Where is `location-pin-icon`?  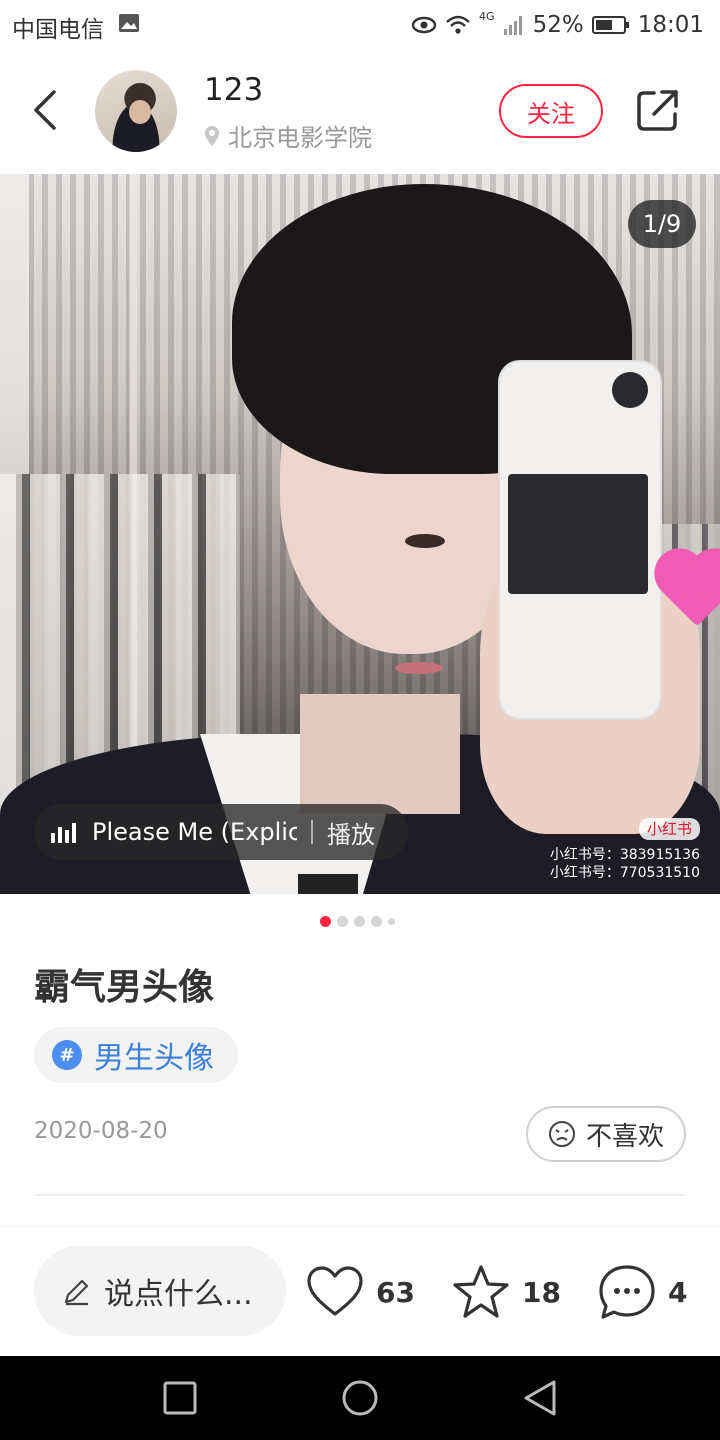 location-pin-icon is located at coordinates (212, 135).